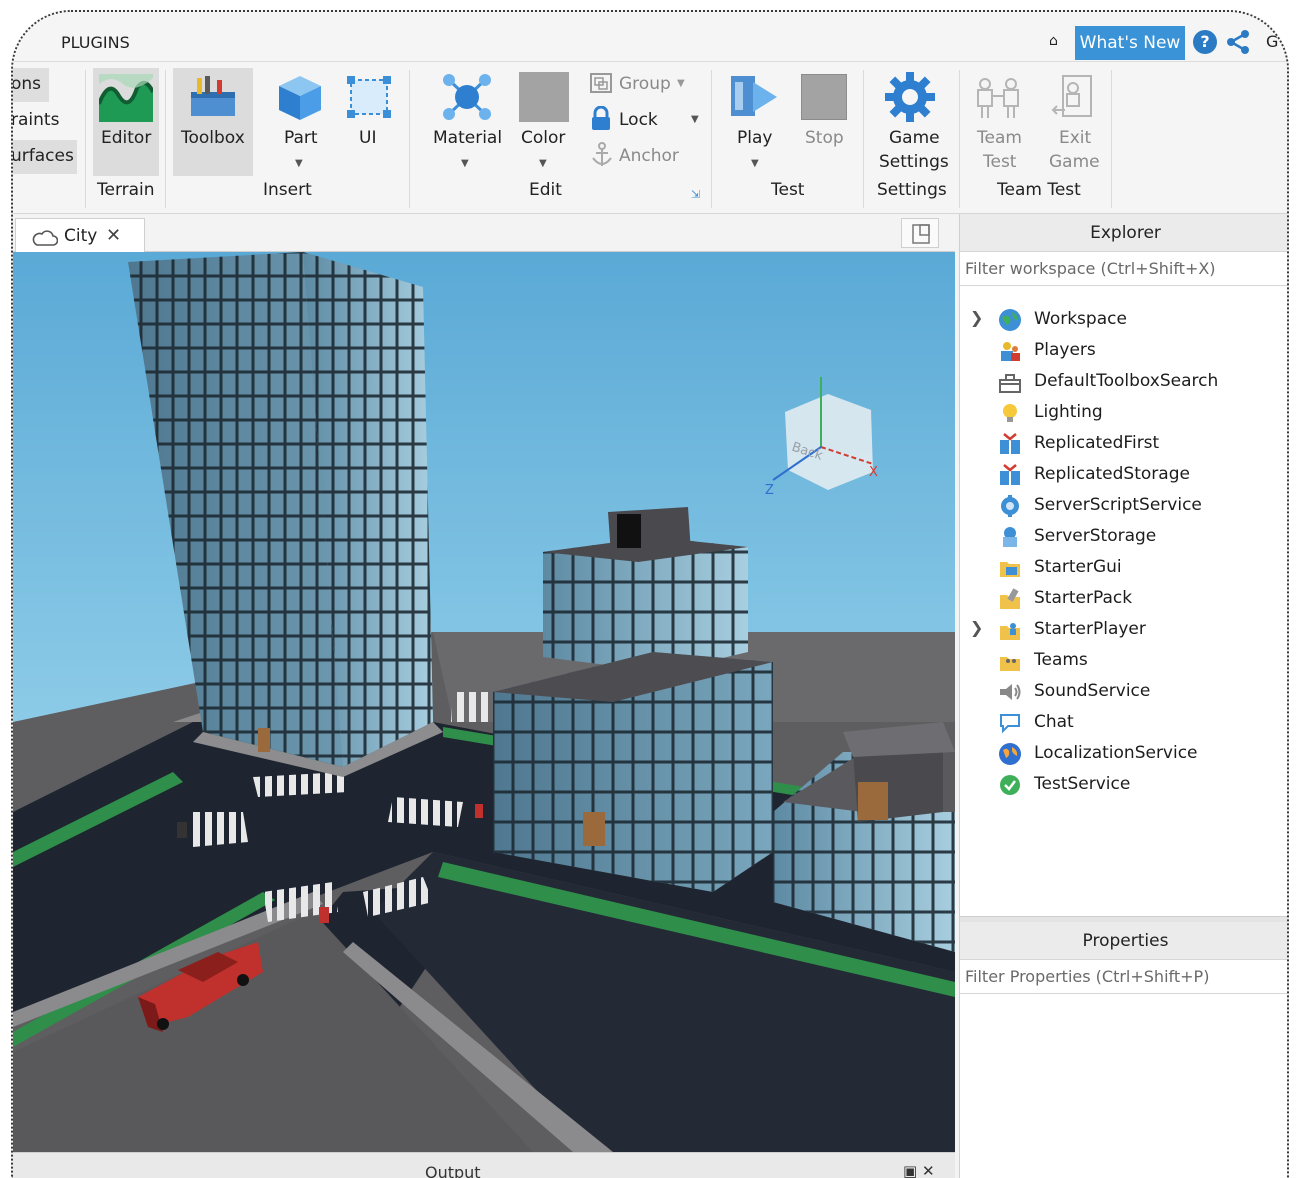 Image resolution: width=1296 pixels, height=1178 pixels. I want to click on anchor-icon, so click(602, 154).